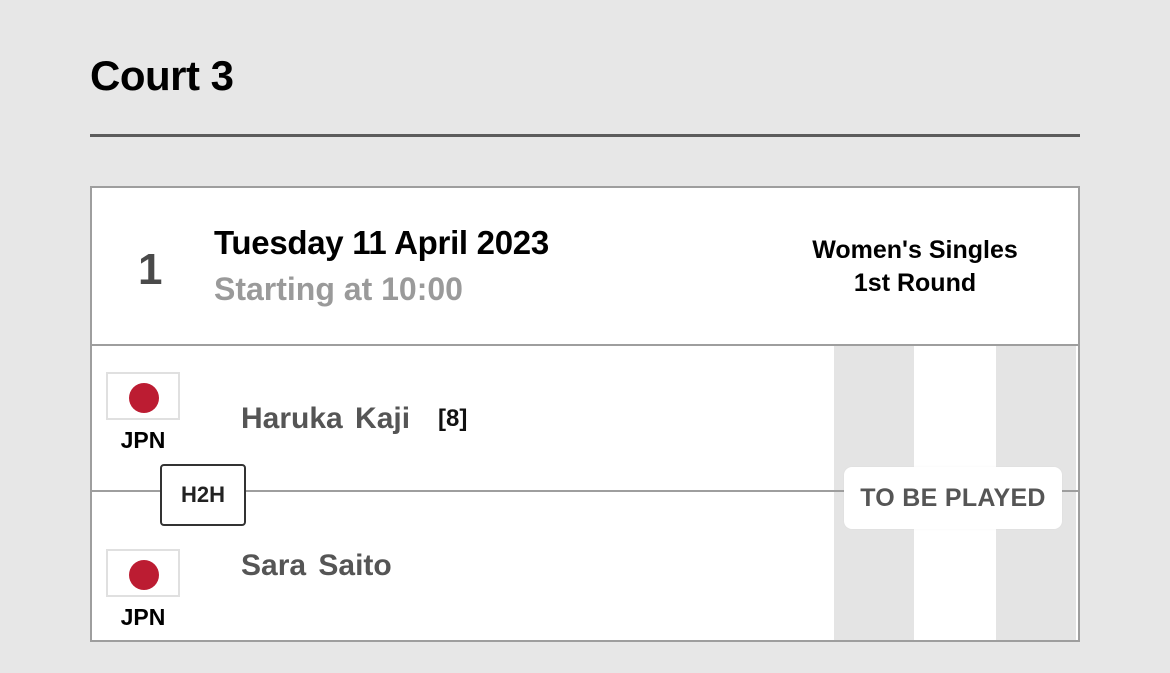 This screenshot has width=1170, height=673. Describe the element at coordinates (338, 289) in the screenshot. I see `match-start-time: Starting at 10:00` at that location.